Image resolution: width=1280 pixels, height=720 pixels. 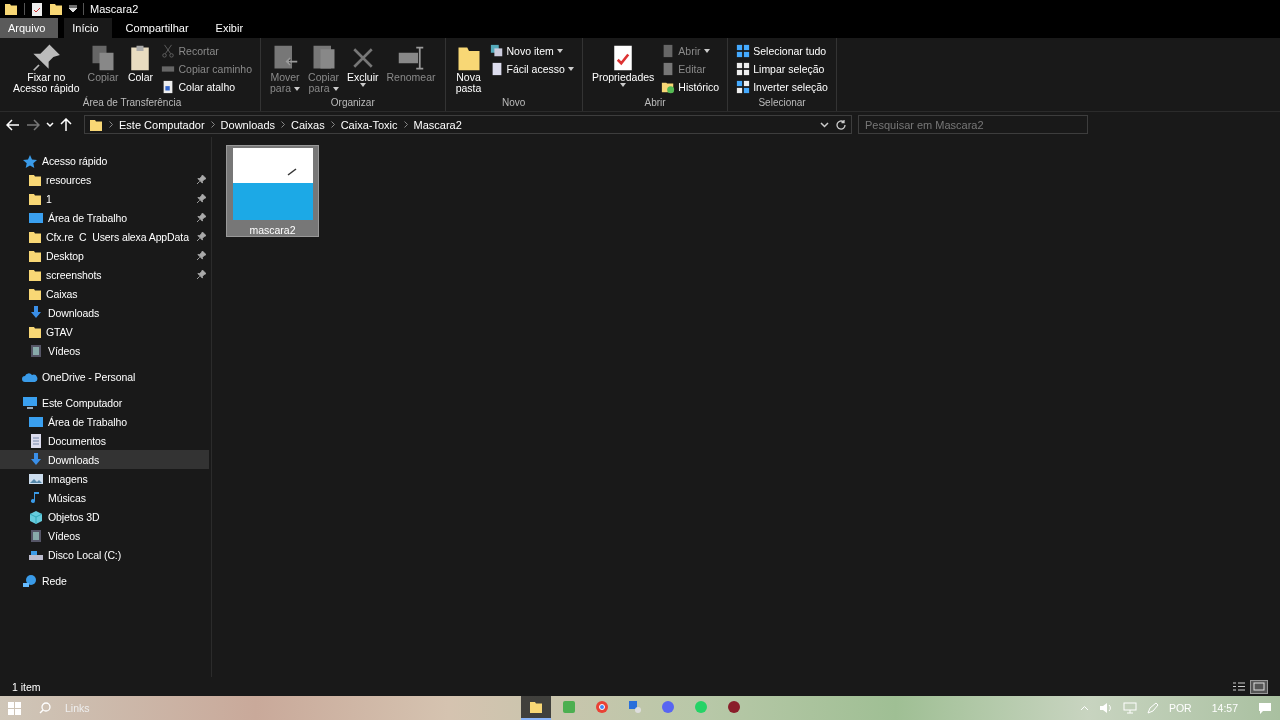 What do you see at coordinates (65, 255) in the screenshot?
I see `sidebar-label: Desktop` at bounding box center [65, 255].